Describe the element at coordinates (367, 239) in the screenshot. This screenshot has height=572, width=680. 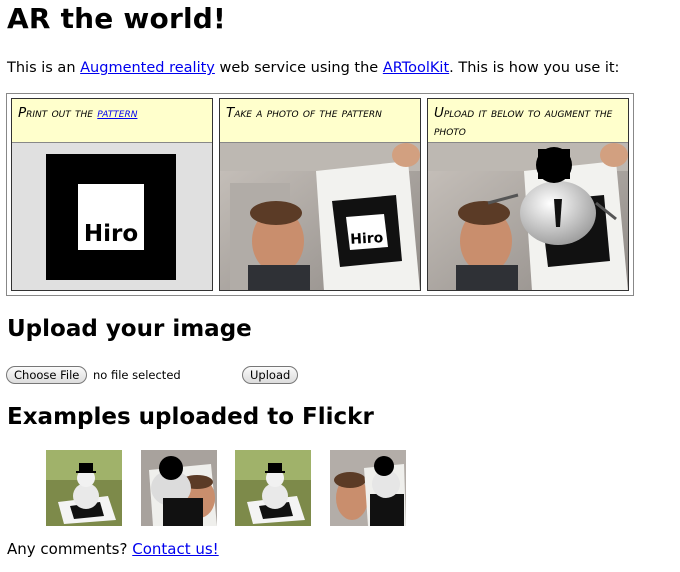
I see `photo-marker-text: Hiro` at that location.